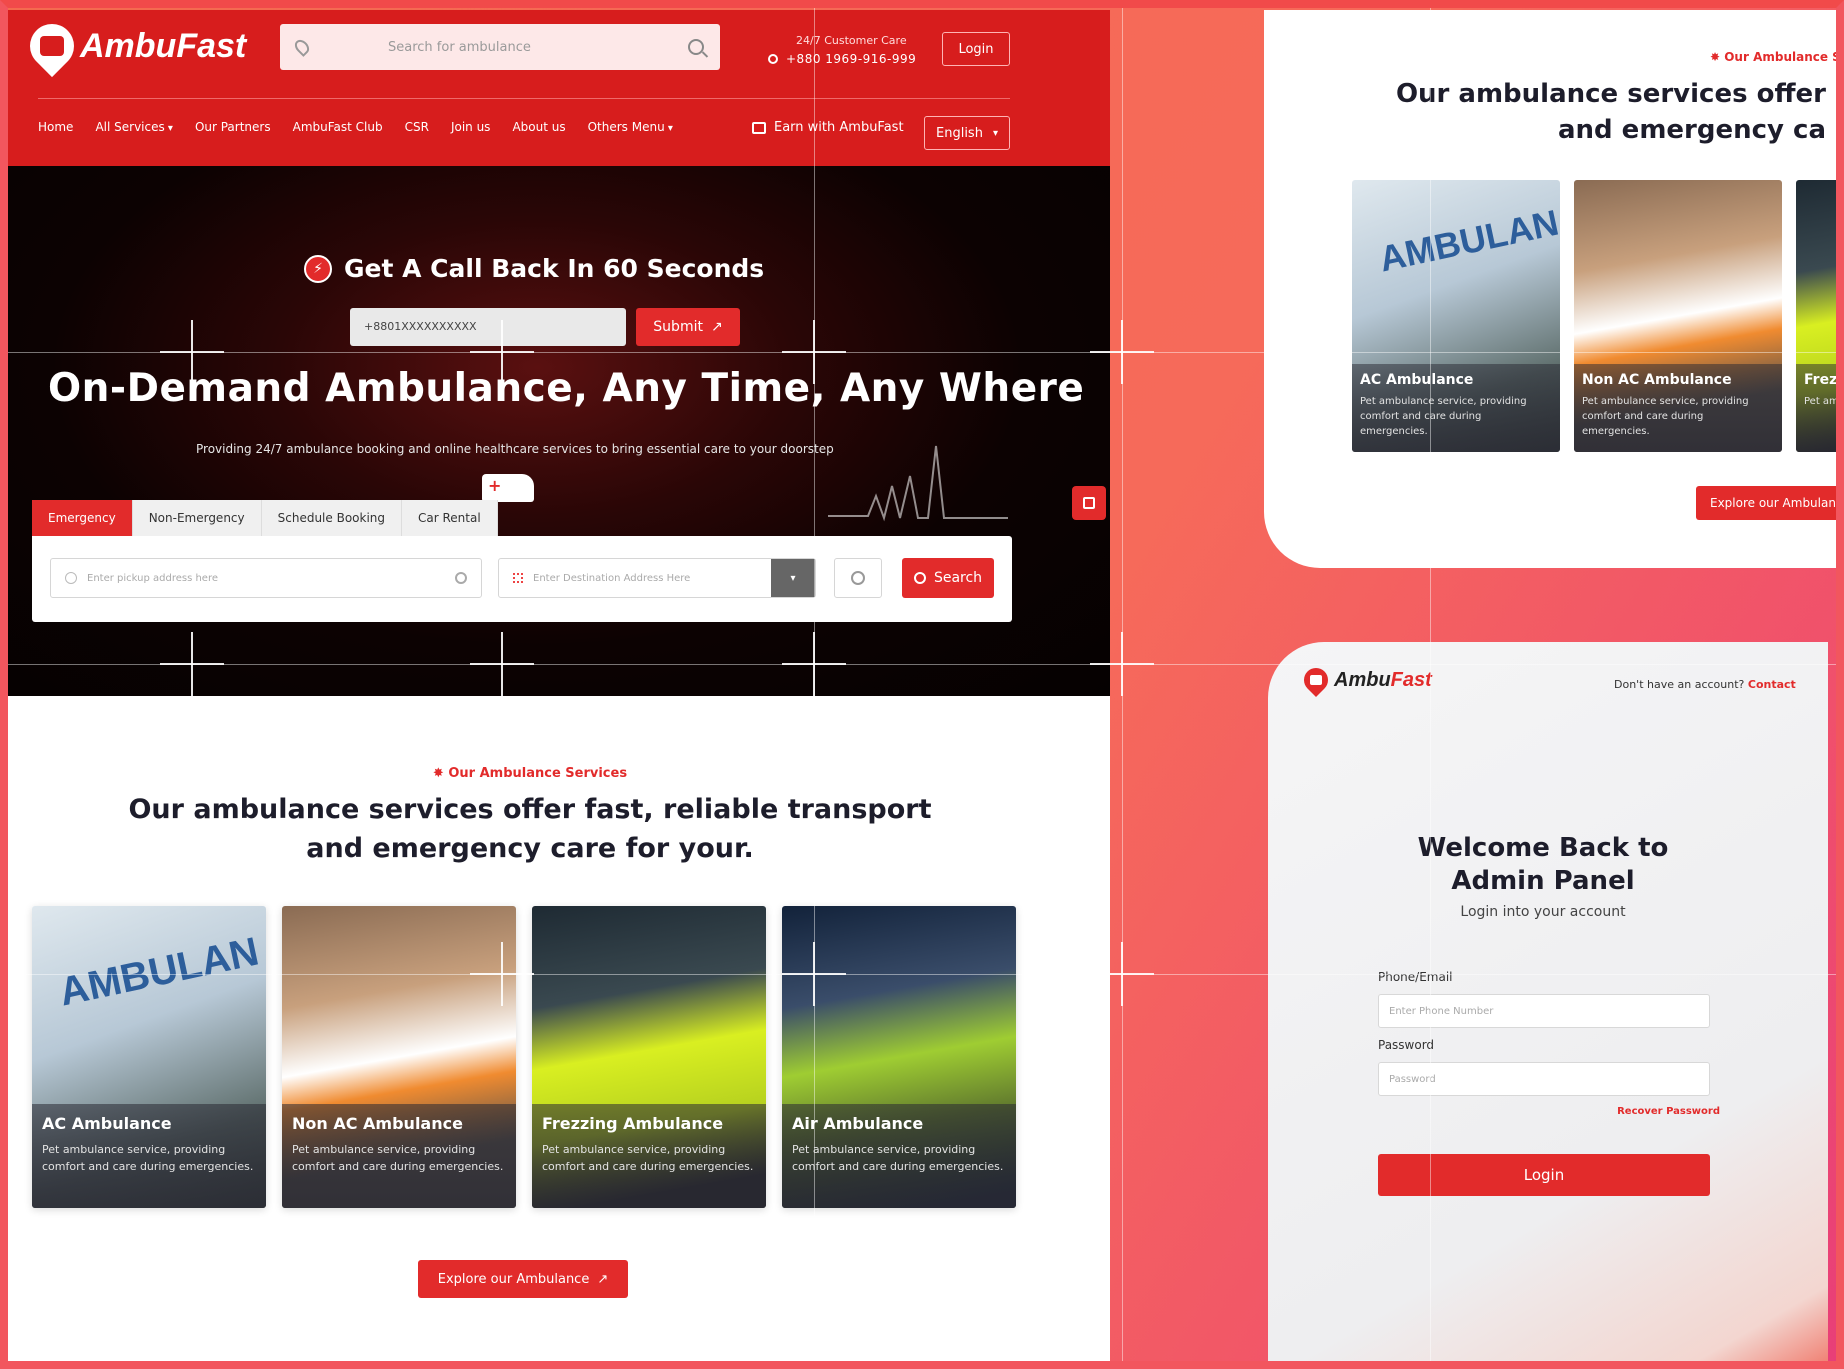 Image resolution: width=1844 pixels, height=1369 pixels. I want to click on bag-icon, so click(1089, 503).